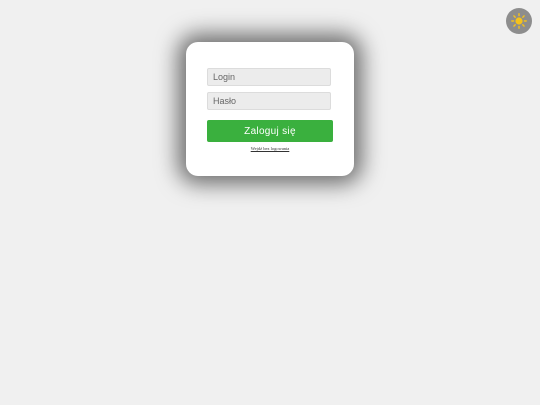 This screenshot has width=540, height=405. I want to click on theme-toggle-button, so click(519, 21).